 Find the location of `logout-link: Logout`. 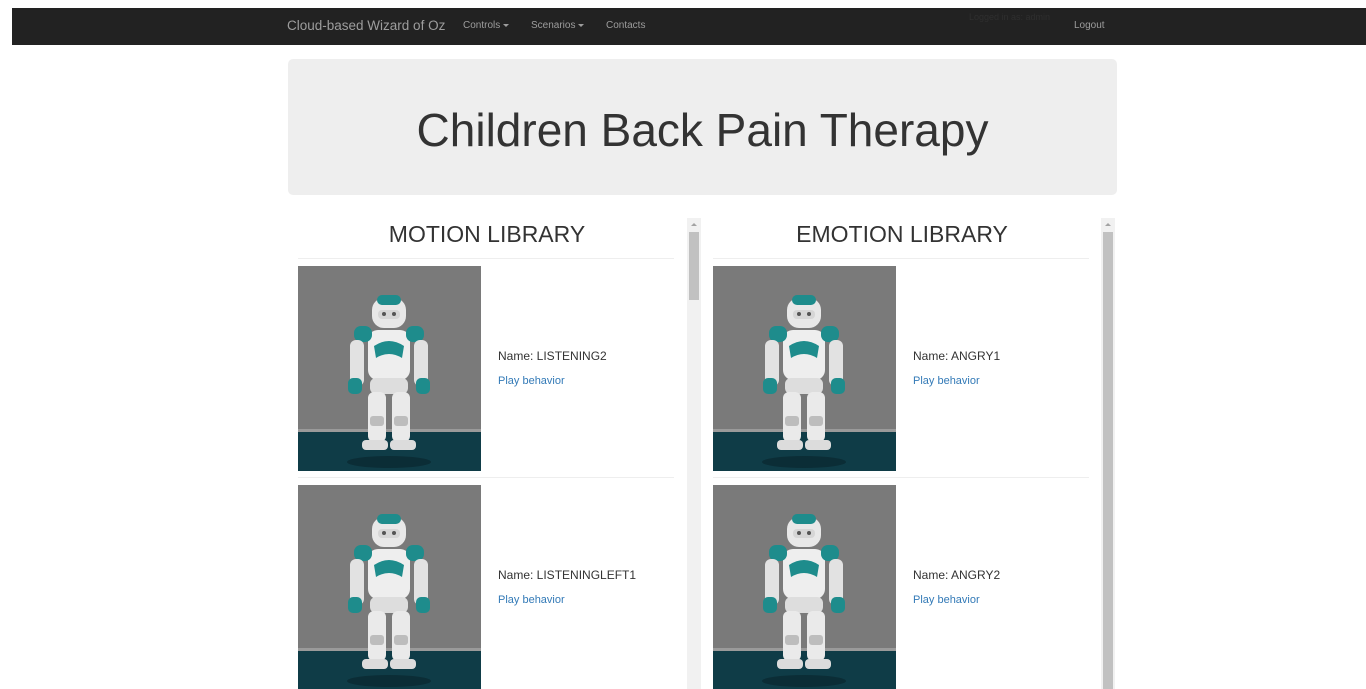

logout-link: Logout is located at coordinates (1089, 25).